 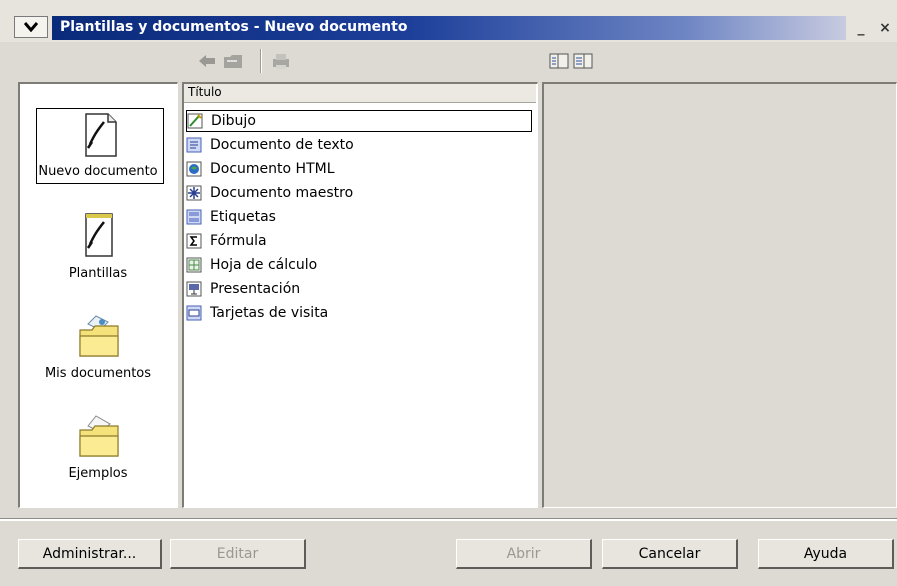 What do you see at coordinates (583, 61) in the screenshot?
I see `details-icon` at bounding box center [583, 61].